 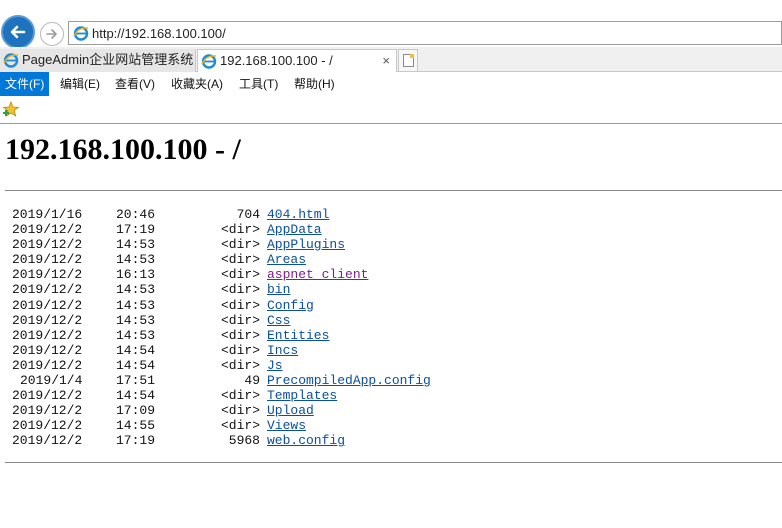 What do you see at coordinates (408, 60) in the screenshot?
I see `new-tab-button` at bounding box center [408, 60].